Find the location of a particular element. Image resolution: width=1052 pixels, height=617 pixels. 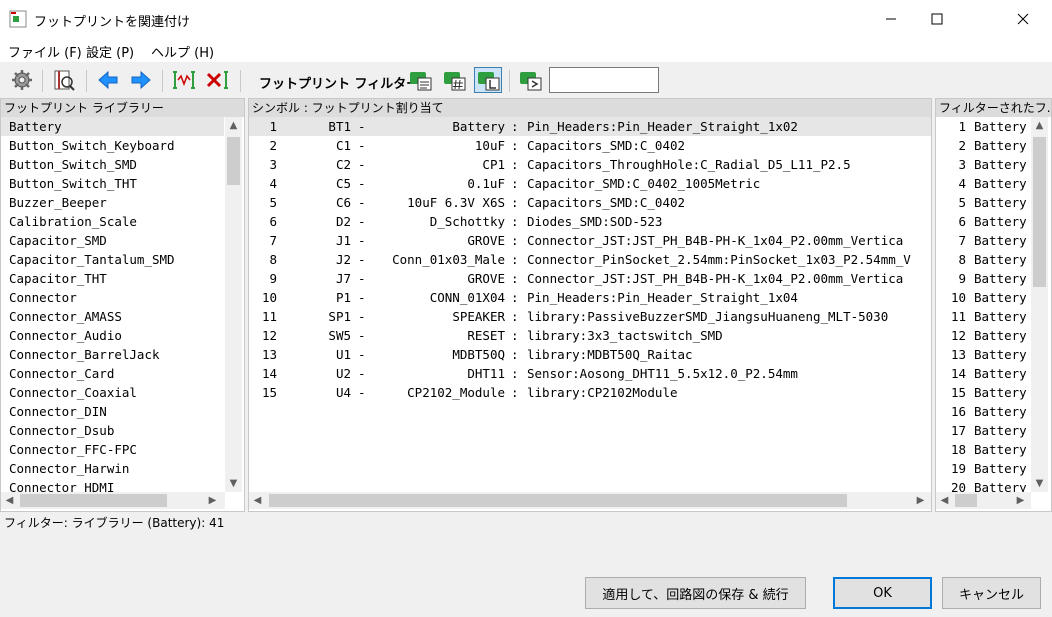

filtered-vscrollbar: ▲ ▼ is located at coordinates (1039, 304).